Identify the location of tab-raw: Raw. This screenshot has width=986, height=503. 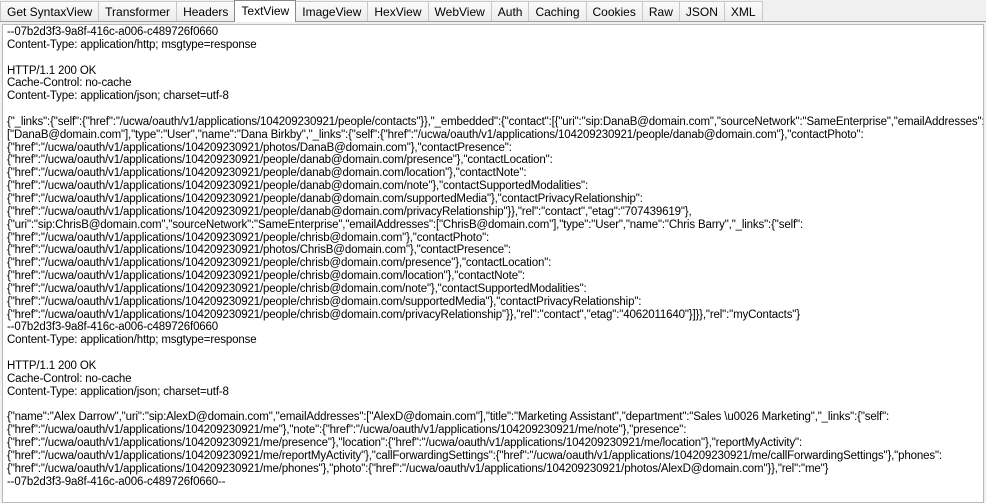
(660, 11).